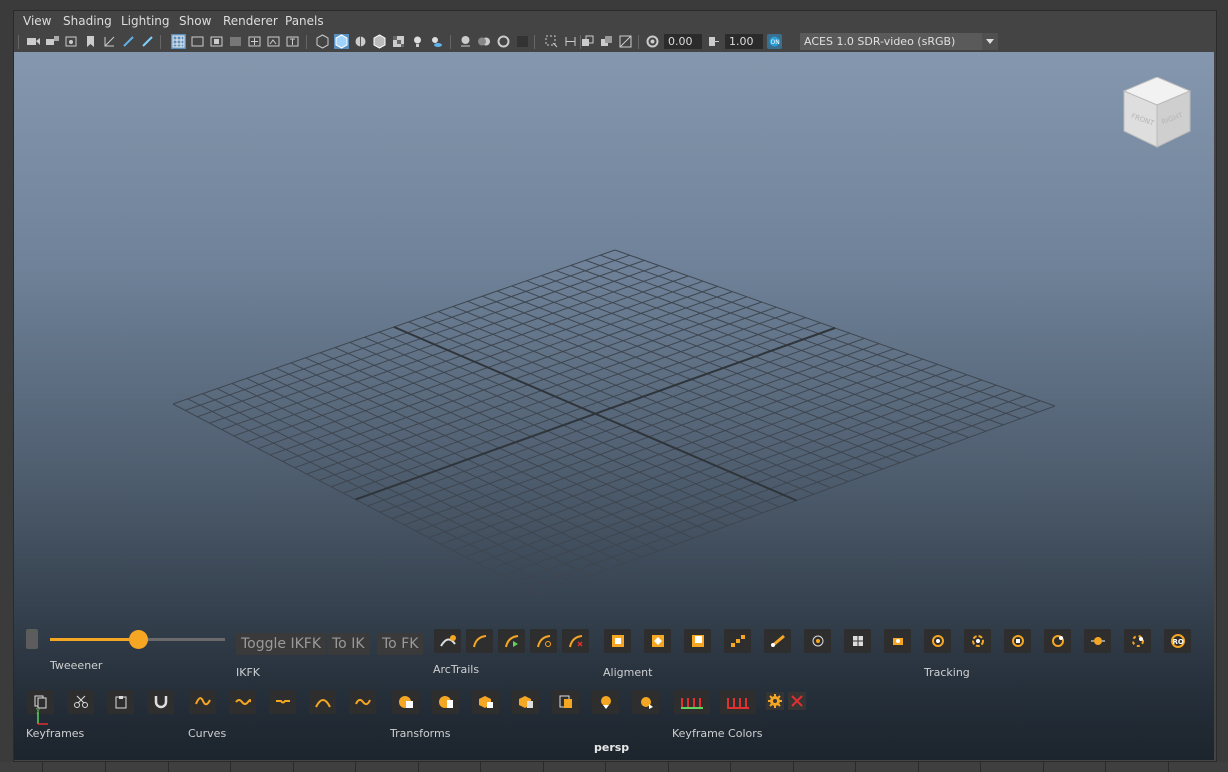 The height and width of the screenshot is (772, 1228). I want to click on gamma-icon, so click(713, 41).